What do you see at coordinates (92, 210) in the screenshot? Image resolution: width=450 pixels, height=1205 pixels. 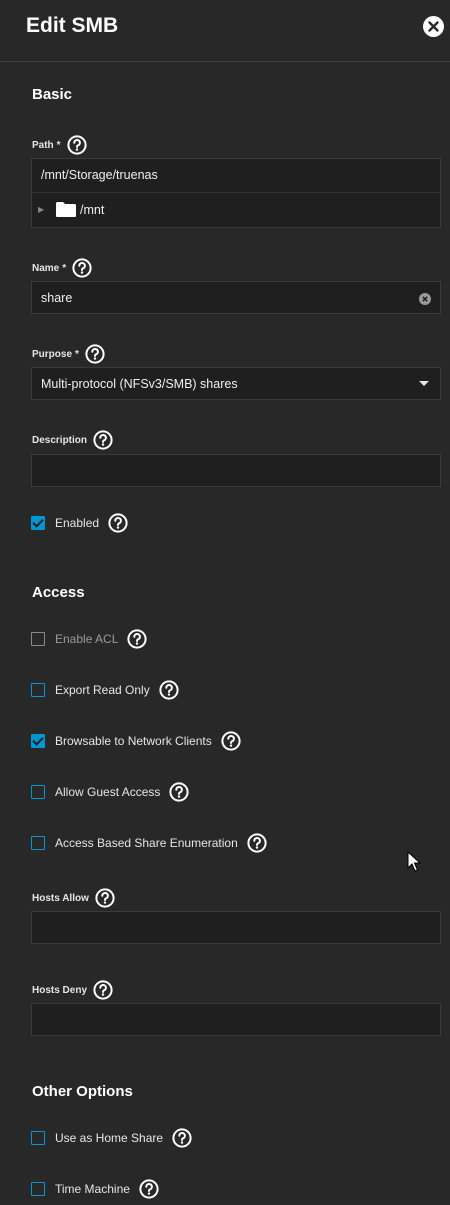 I see `tree-node-label: /mnt` at bounding box center [92, 210].